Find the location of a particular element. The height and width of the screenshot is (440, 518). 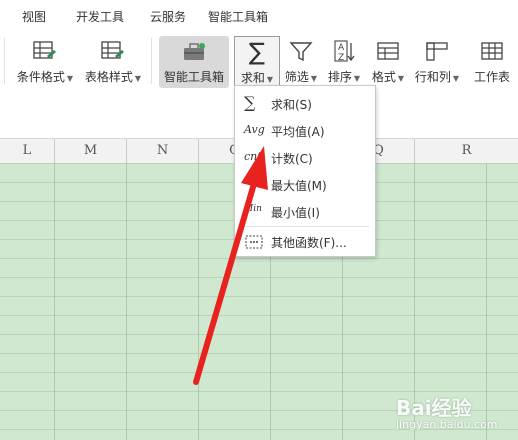

menu-item-label: 平均值(A) is located at coordinates (298, 132).